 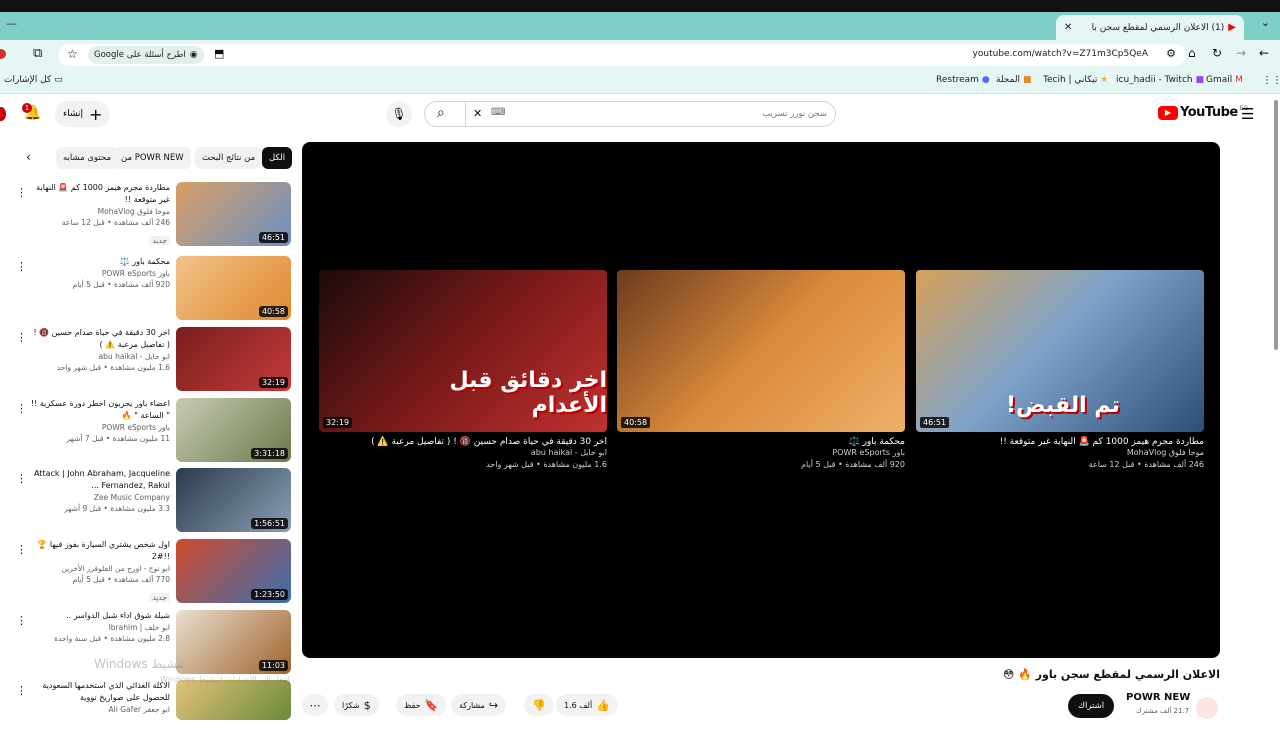 What do you see at coordinates (477, 113) in the screenshot?
I see `clear-search-icon: ✕` at bounding box center [477, 113].